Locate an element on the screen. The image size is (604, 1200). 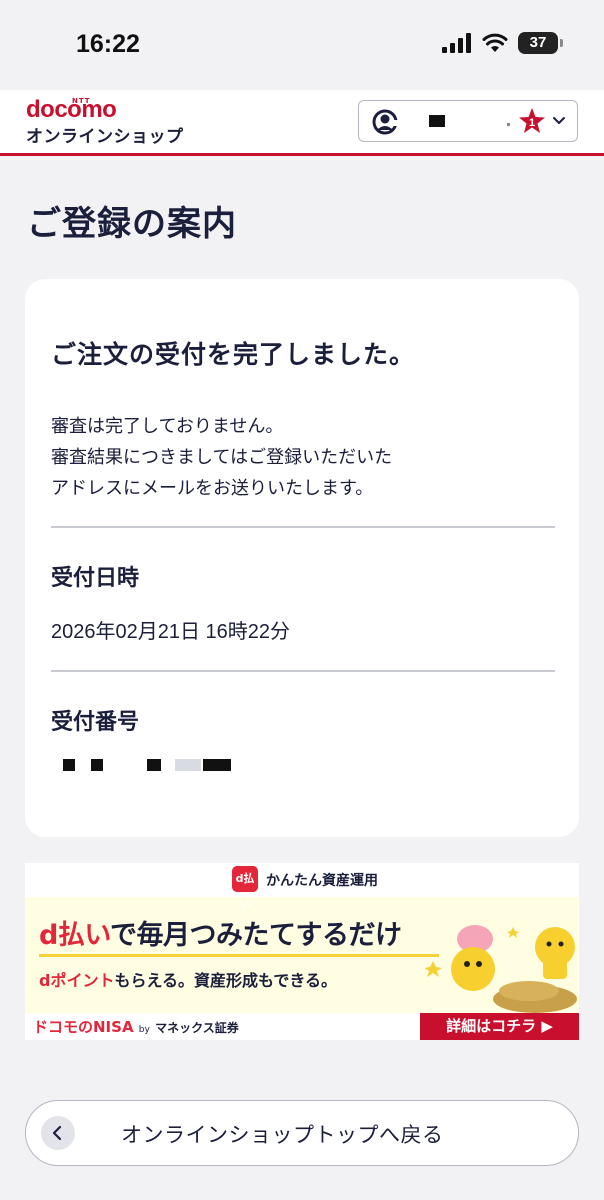
banner-headline: d払いで毎月つみたてするだけ is located at coordinates (220, 932).